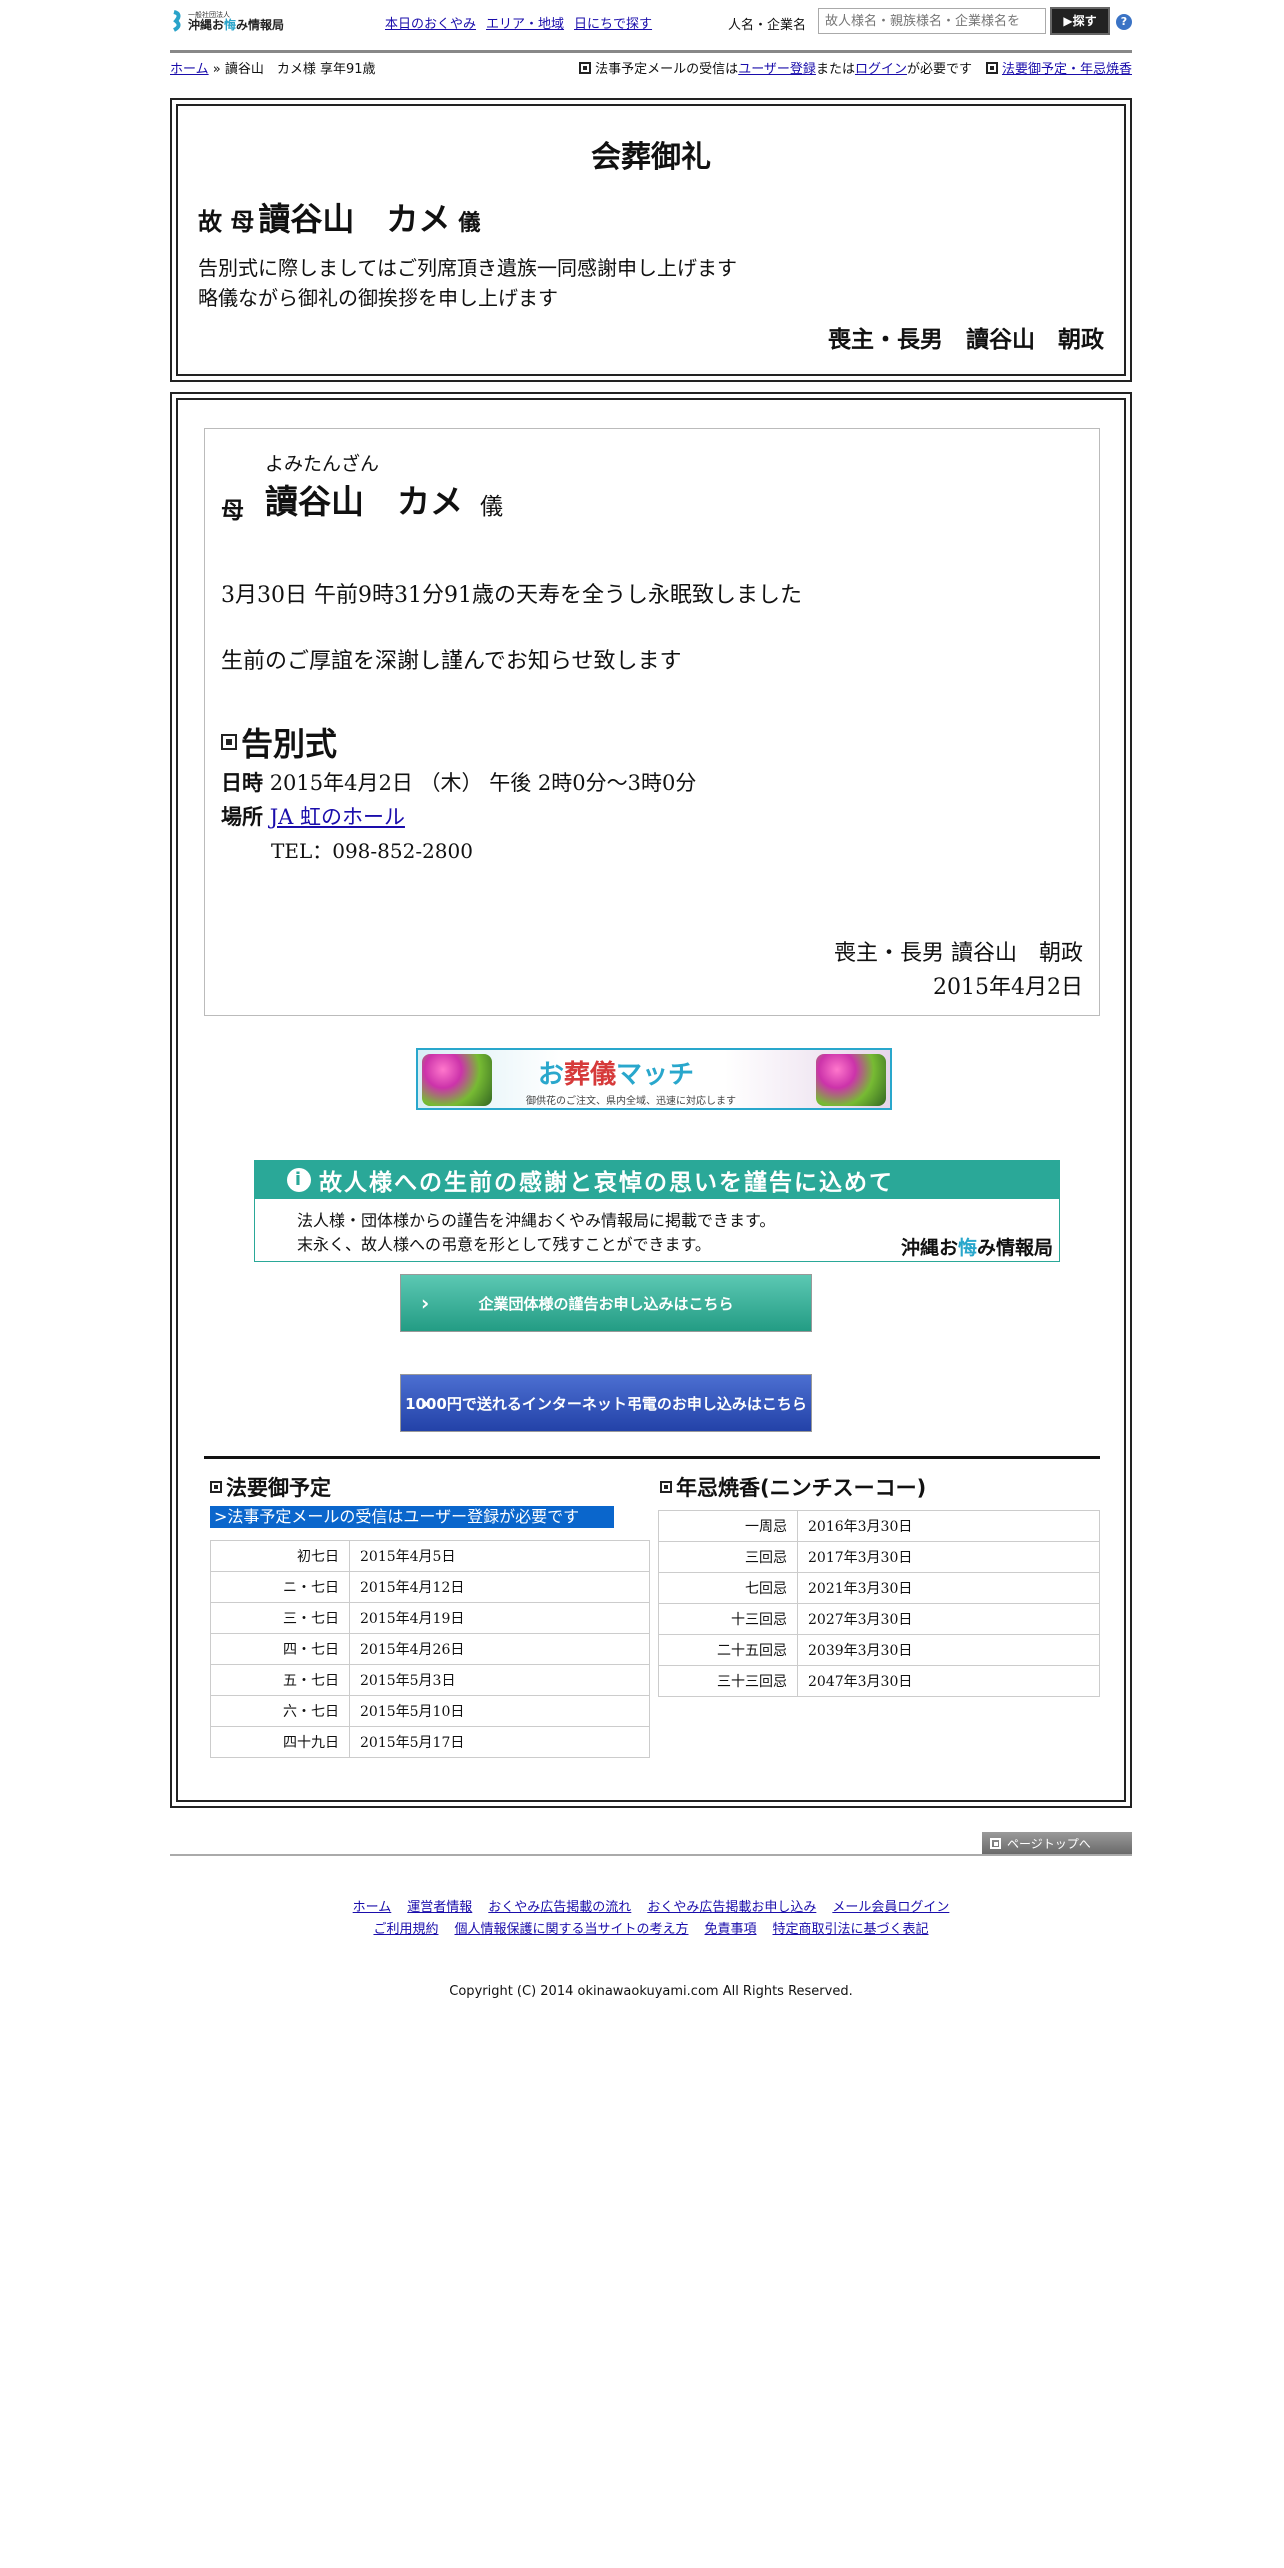  I want to click on footer-link: 免責事項, so click(731, 1929).